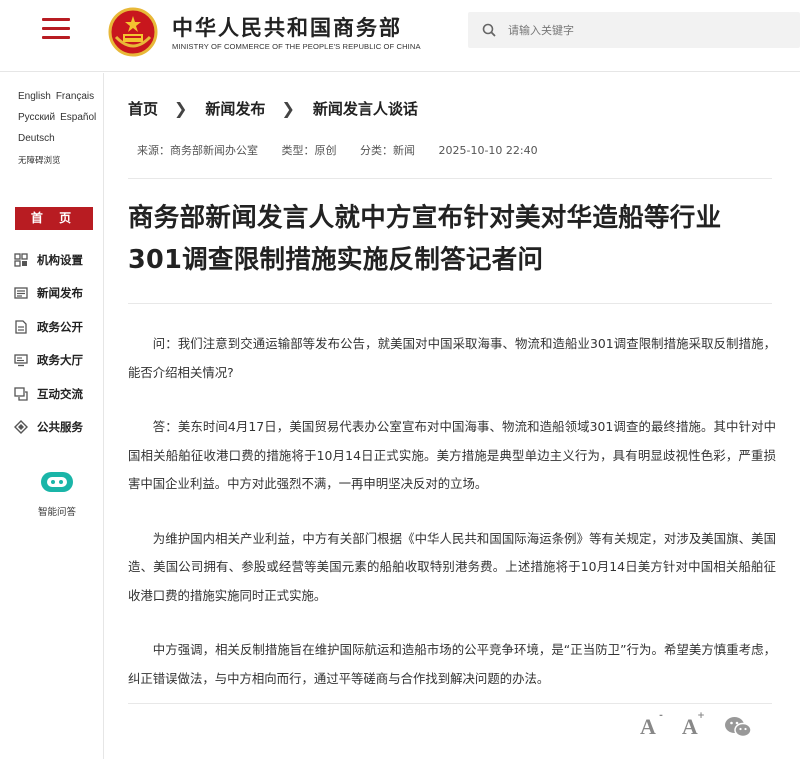 The image size is (800, 759). Describe the element at coordinates (365, 108) in the screenshot. I see `breadcrumb-spokesperson: 新闻发言人谈话` at that location.